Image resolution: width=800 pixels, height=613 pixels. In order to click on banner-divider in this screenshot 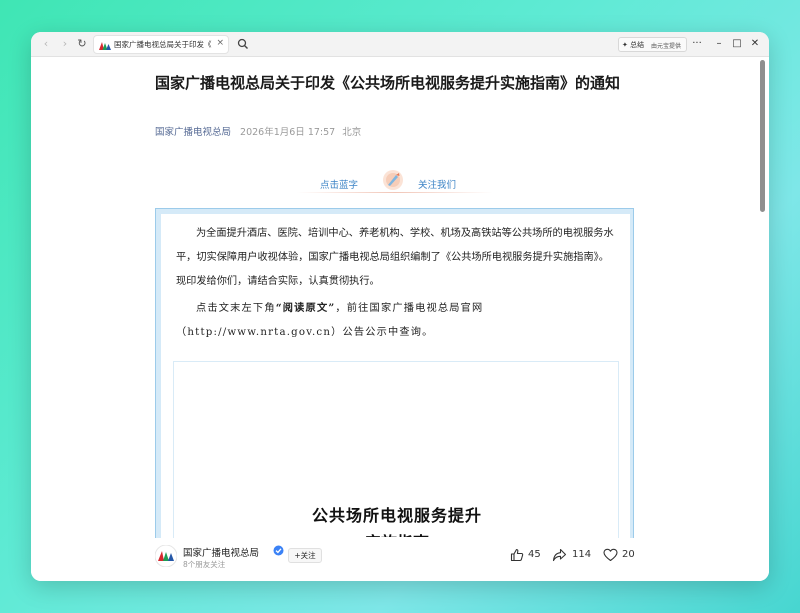, I will do `click(395, 192)`.